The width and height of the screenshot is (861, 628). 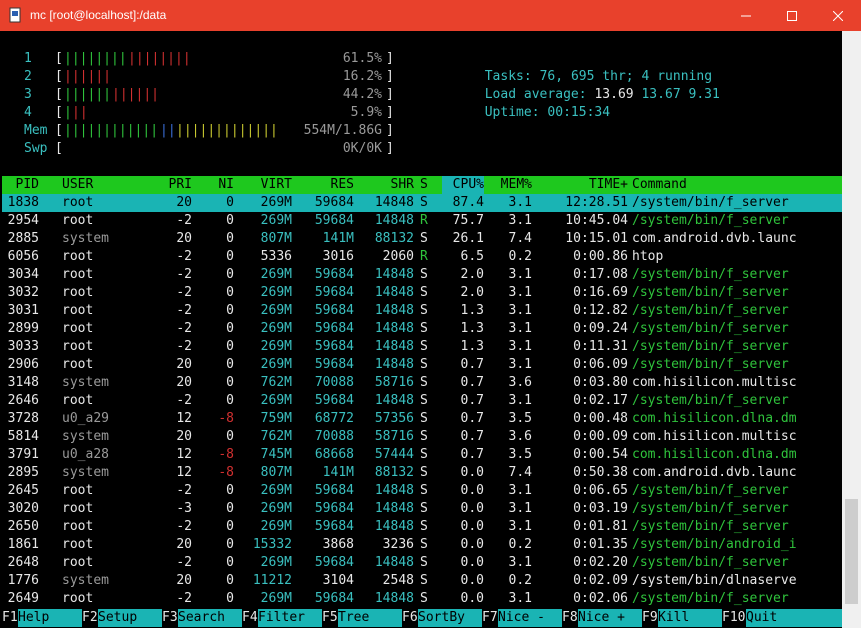 What do you see at coordinates (468, 202) in the screenshot?
I see `cell-cpu: 87.4` at bounding box center [468, 202].